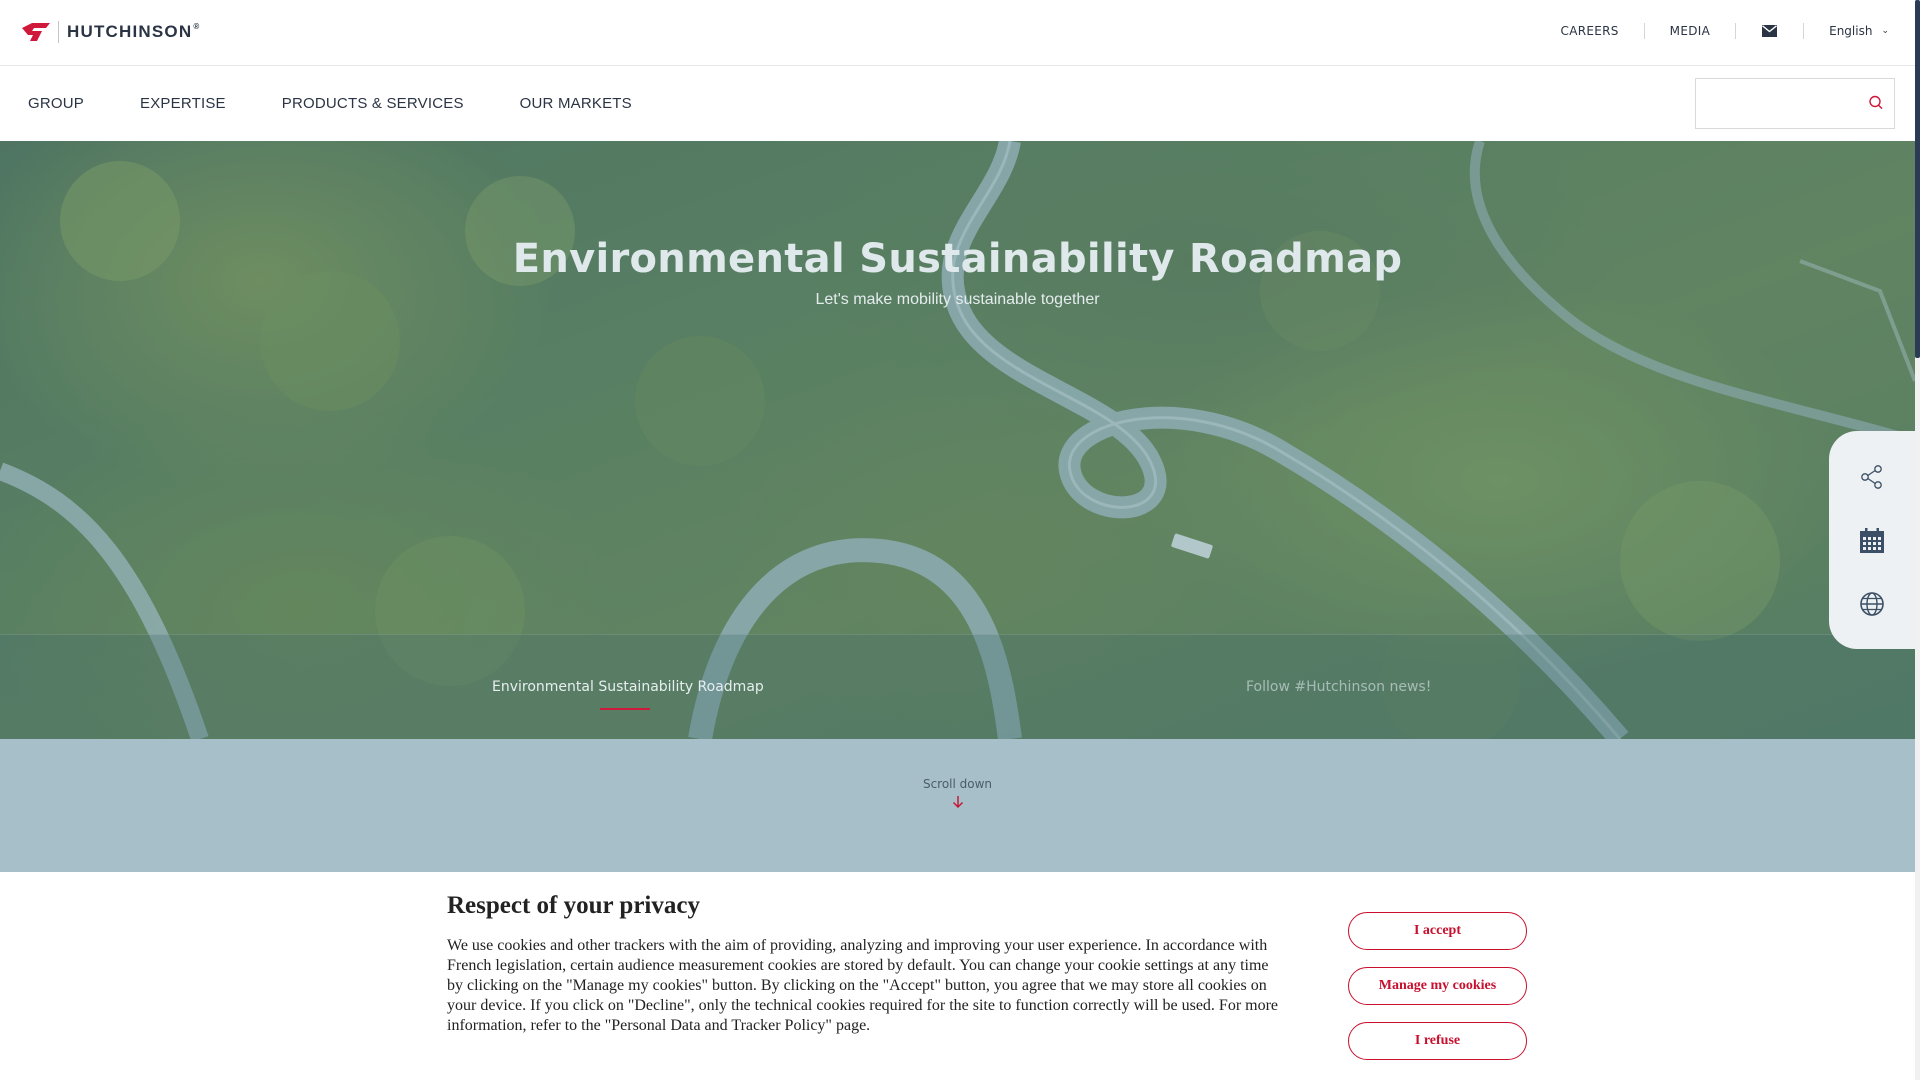  Describe the element at coordinates (1437, 1041) in the screenshot. I see `refuse-cookies-button: I refuse` at that location.